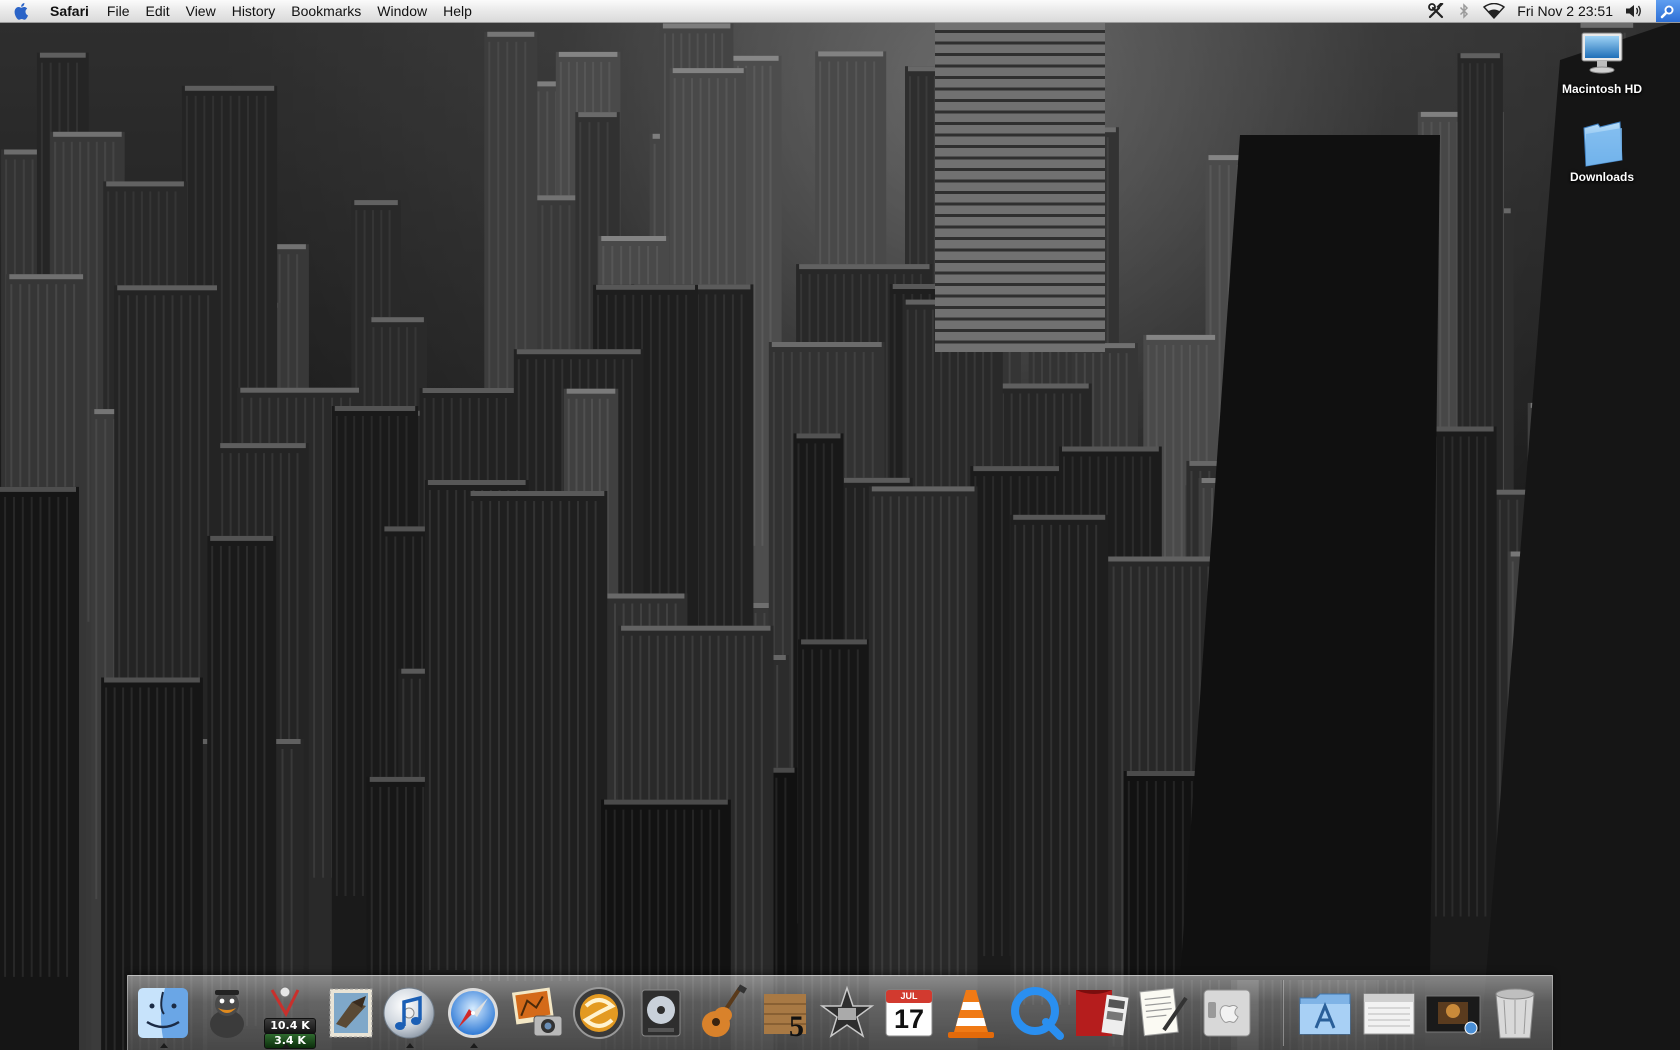  I want to click on menu-file: File, so click(118, 11).